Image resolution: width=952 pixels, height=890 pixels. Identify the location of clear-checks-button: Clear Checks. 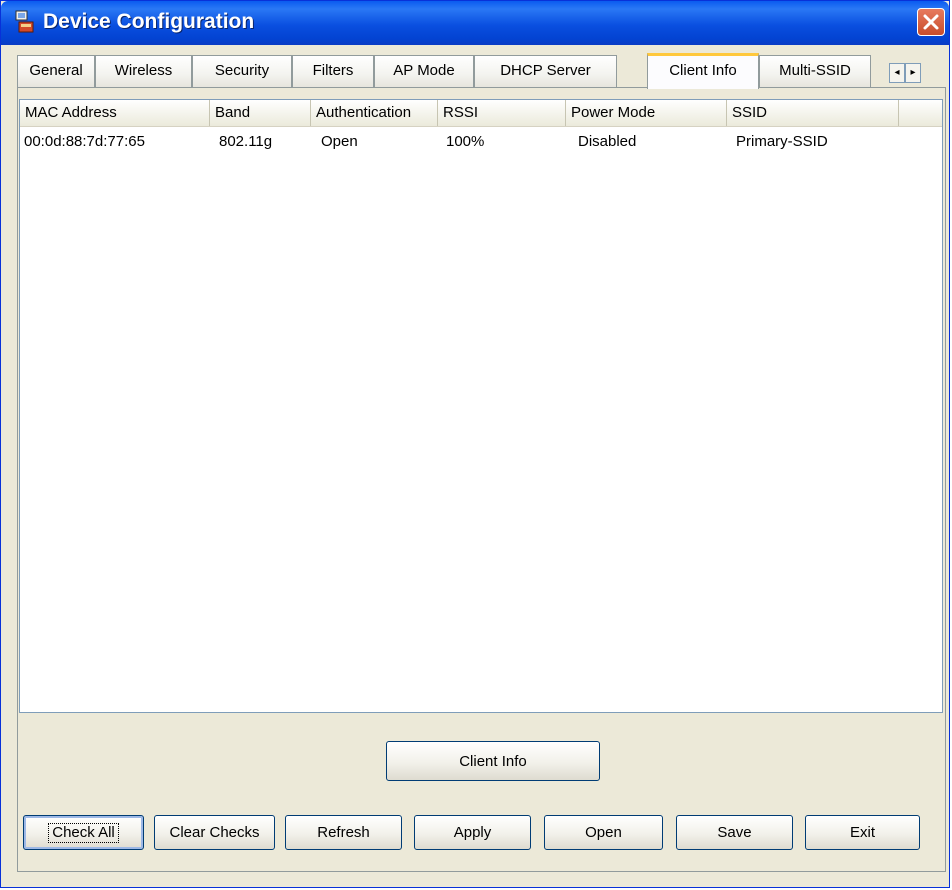
(214, 832).